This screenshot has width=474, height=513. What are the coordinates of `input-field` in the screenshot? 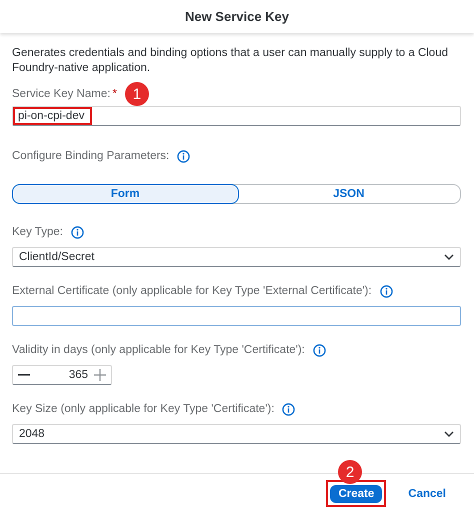 It's located at (236, 316).